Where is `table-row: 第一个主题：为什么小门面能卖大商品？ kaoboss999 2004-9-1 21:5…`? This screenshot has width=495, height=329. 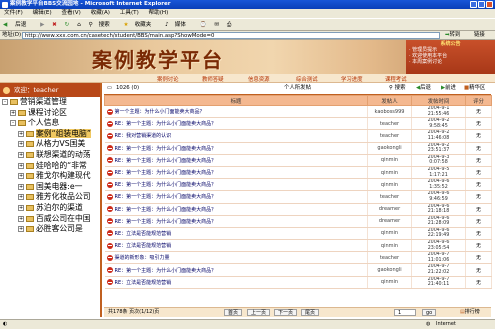
table-row: 第一个主题：为什么小门面能卖大商品？ kaoboss999 2004-9-1 21:5… is located at coordinates (298, 112).